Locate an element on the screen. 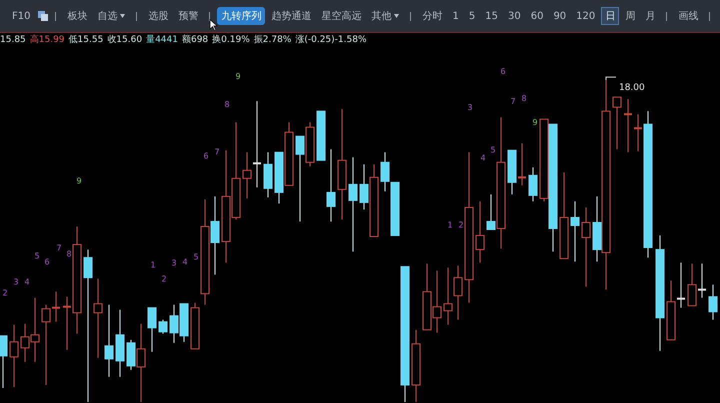 This screenshot has width=720, height=403. toolbar-button: 板块 is located at coordinates (77, 16).